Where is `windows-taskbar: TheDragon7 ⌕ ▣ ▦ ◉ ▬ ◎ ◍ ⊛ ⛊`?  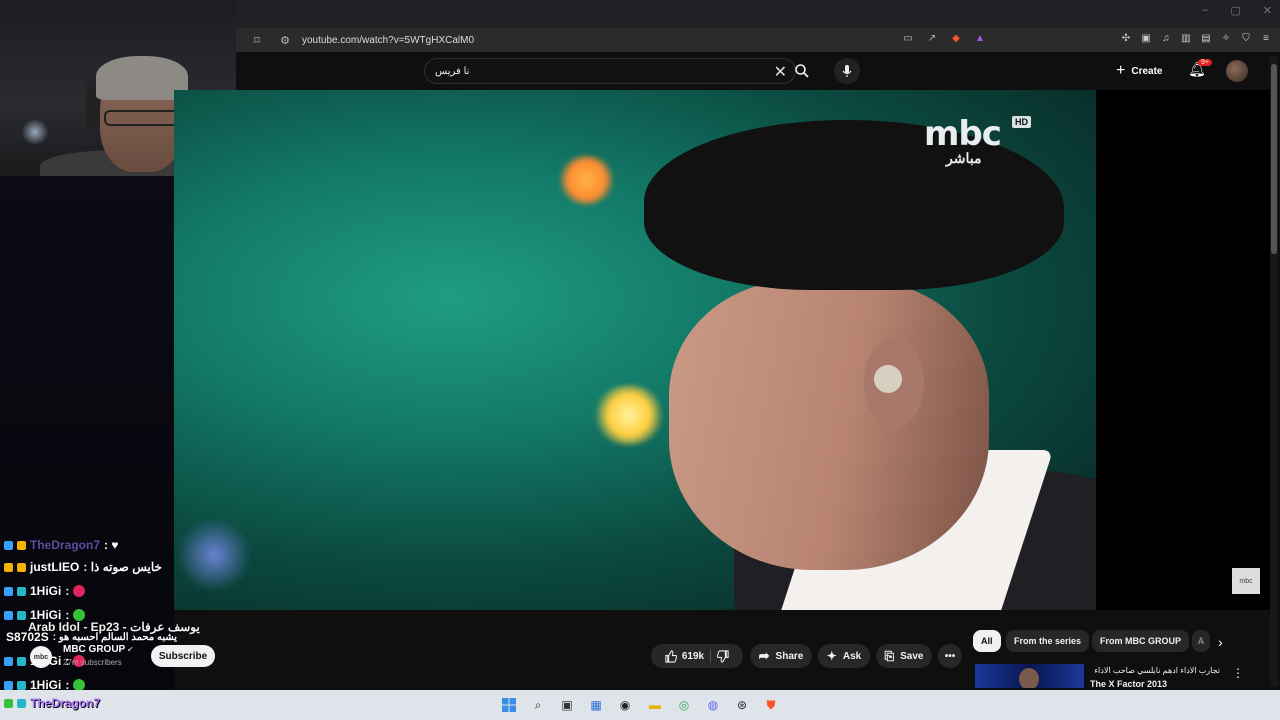 windows-taskbar: TheDragon7 ⌕ ▣ ▦ ◉ ▬ ◎ ◍ ⊛ ⛊ is located at coordinates (640, 705).